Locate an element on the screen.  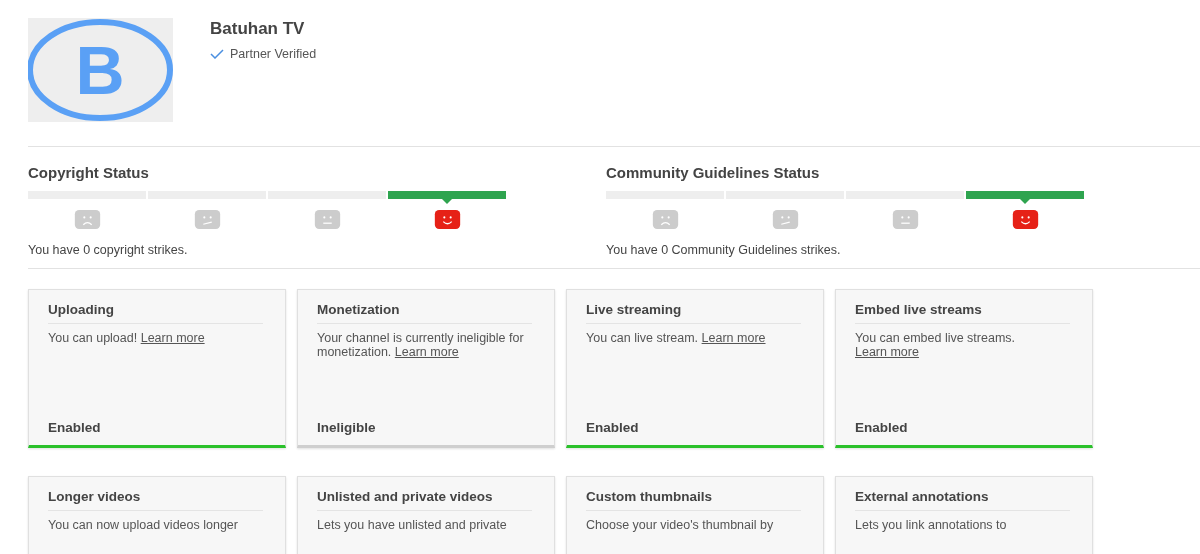
feature-description: You can live stream. Learn more is located at coordinates (676, 338).